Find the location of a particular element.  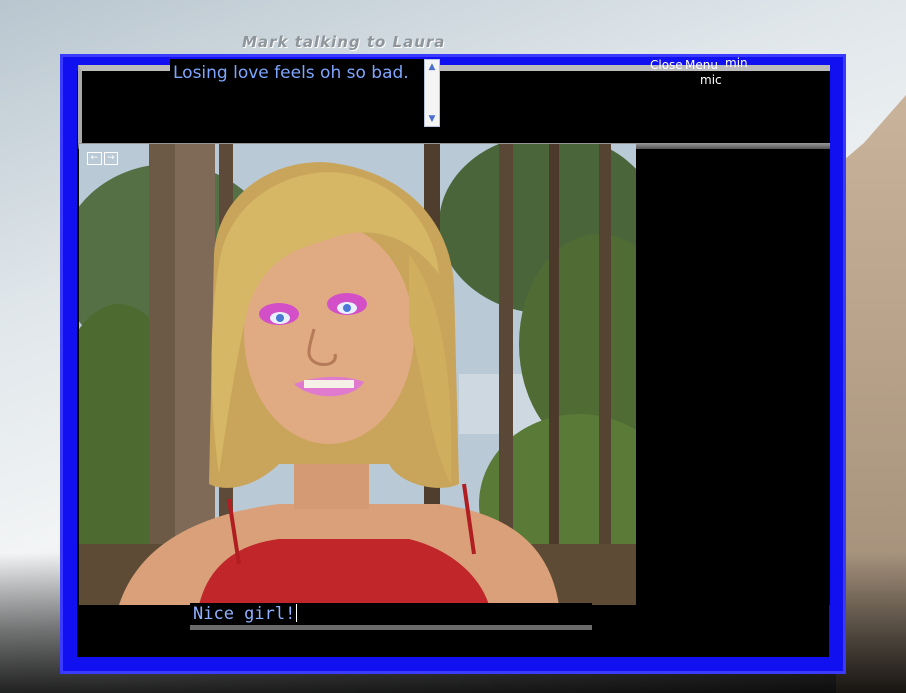

side-panel is located at coordinates (733, 377).